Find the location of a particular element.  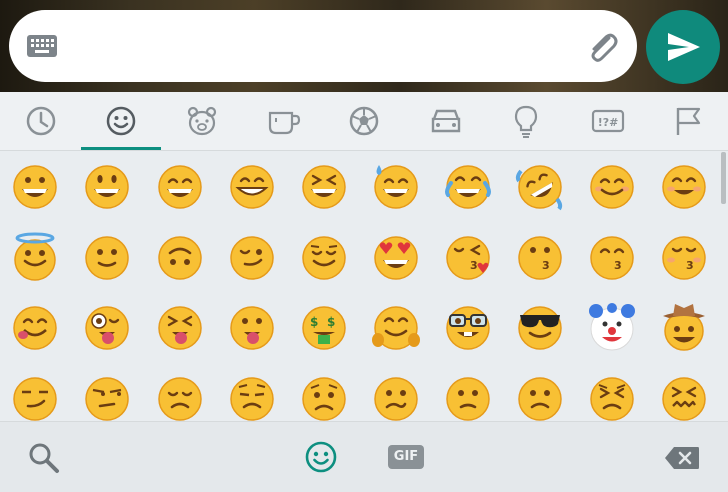

emoji-smile is located at coordinates (180, 186).